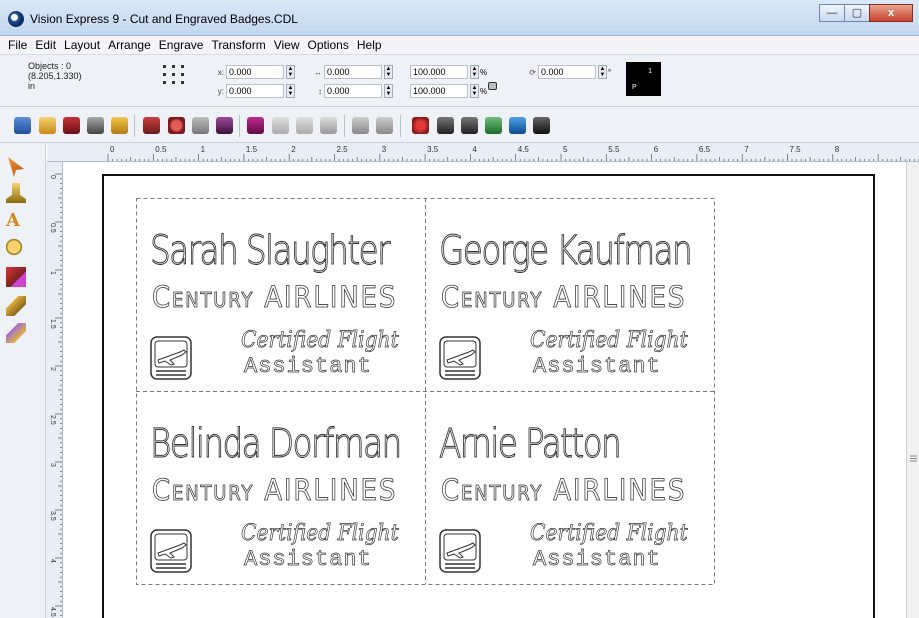 Image resolution: width=919 pixels, height=618 pixels. Describe the element at coordinates (384, 125) in the screenshot. I see `align-icon` at that location.